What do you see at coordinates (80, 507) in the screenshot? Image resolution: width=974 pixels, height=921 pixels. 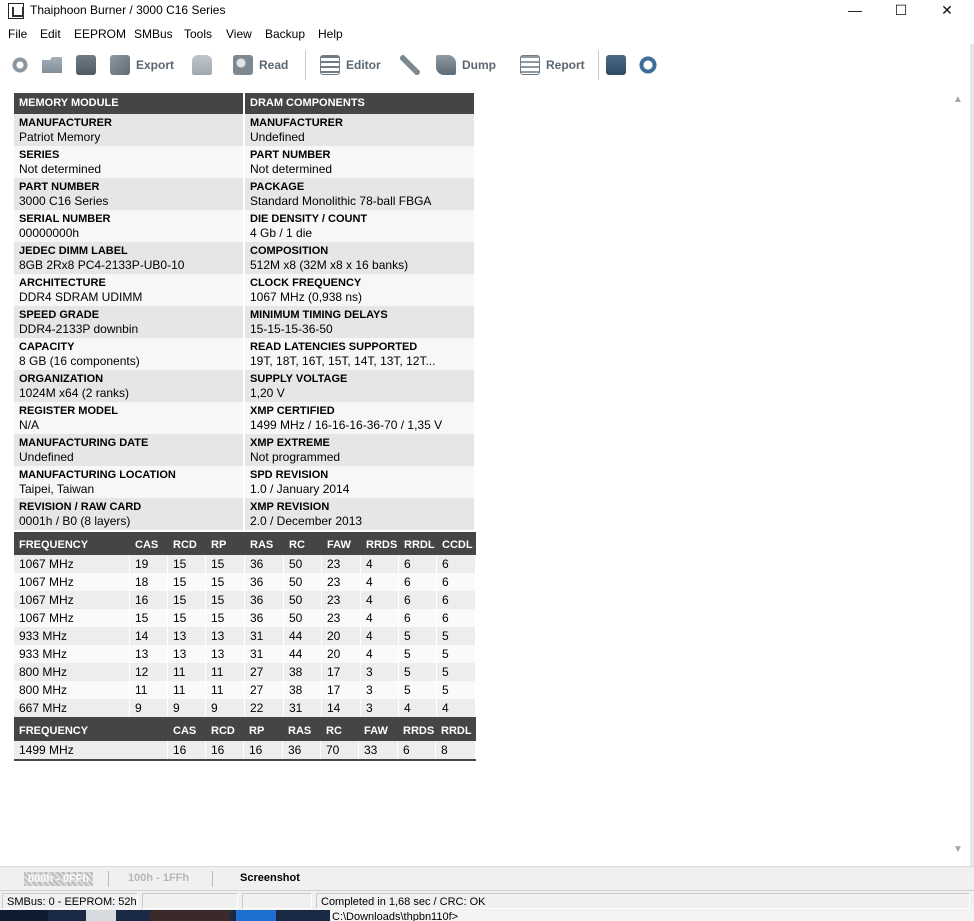 I see `field-label: REVISION / RAW CARD` at bounding box center [80, 507].